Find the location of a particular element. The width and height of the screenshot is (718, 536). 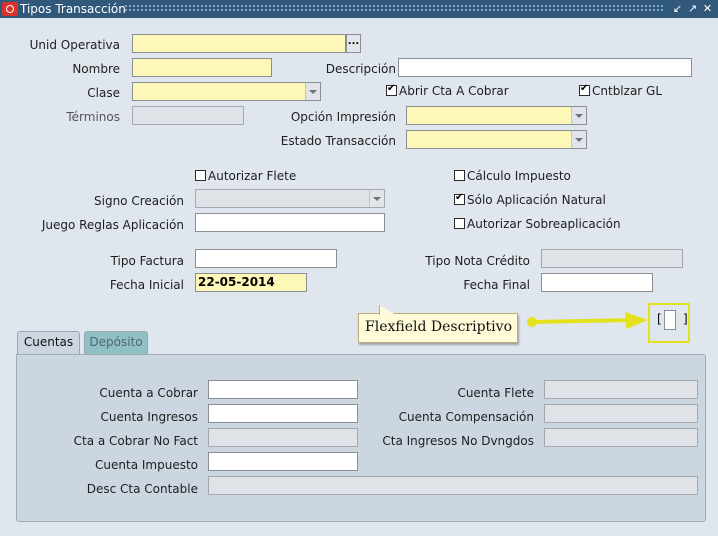

tab-deposito: Depósito is located at coordinates (116, 342).